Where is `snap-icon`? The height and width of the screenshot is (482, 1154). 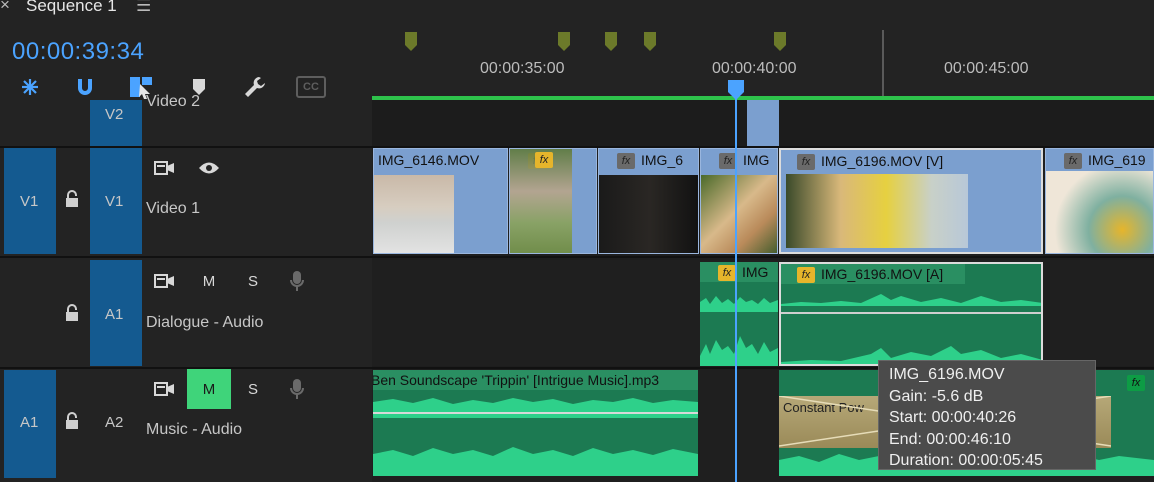
snap-icon is located at coordinates (85, 87).